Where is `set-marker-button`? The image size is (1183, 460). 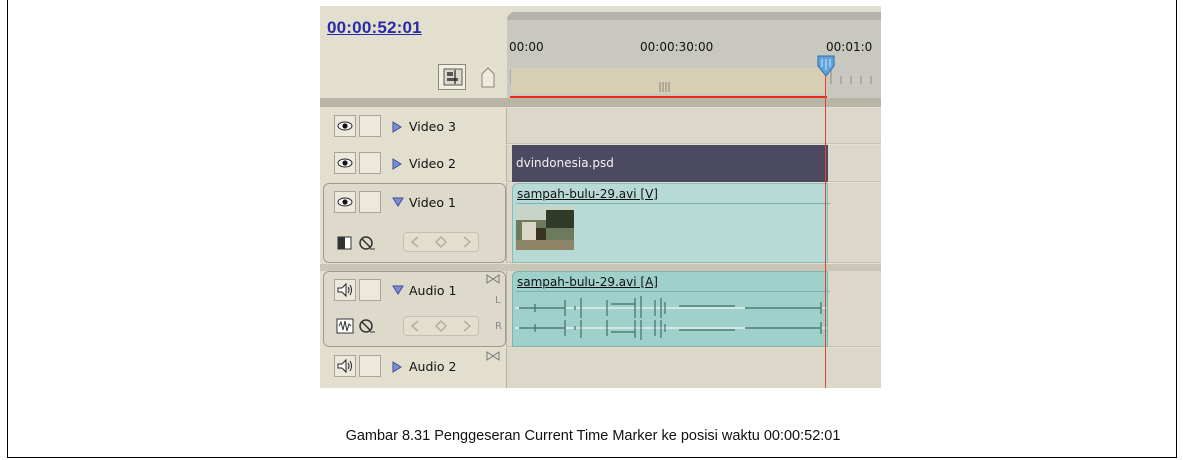
set-marker-button is located at coordinates (488, 77).